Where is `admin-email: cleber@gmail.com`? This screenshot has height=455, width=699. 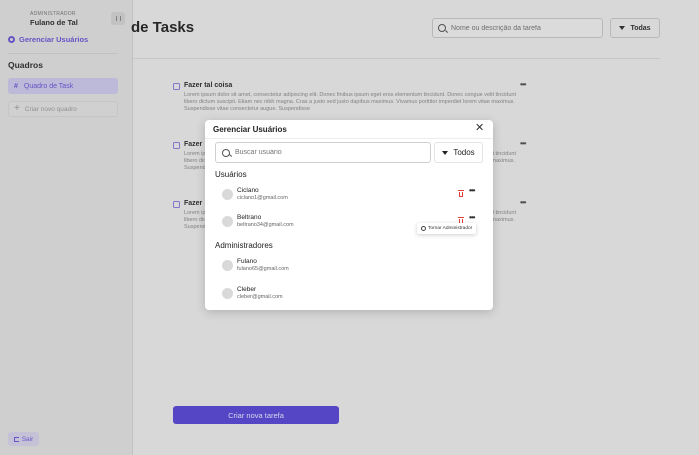 admin-email: cleber@gmail.com is located at coordinates (260, 297).